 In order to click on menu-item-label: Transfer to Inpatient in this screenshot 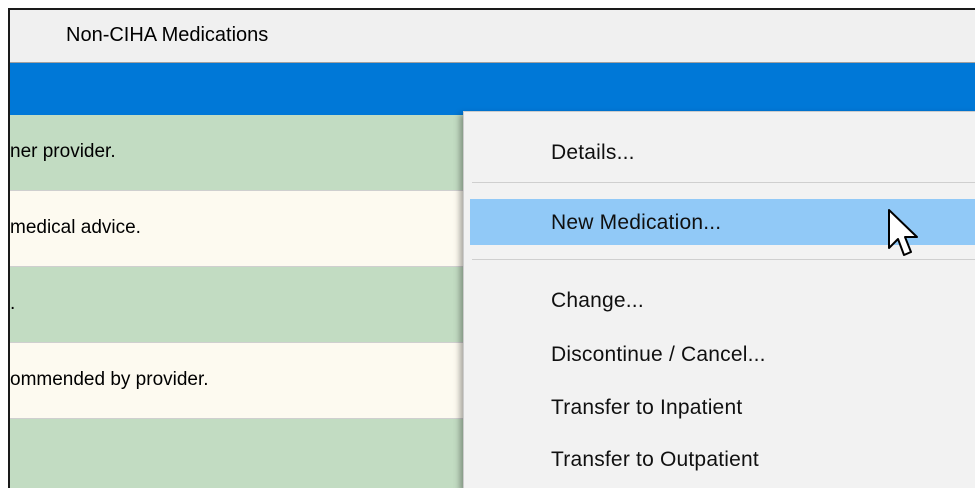, I will do `click(647, 407)`.